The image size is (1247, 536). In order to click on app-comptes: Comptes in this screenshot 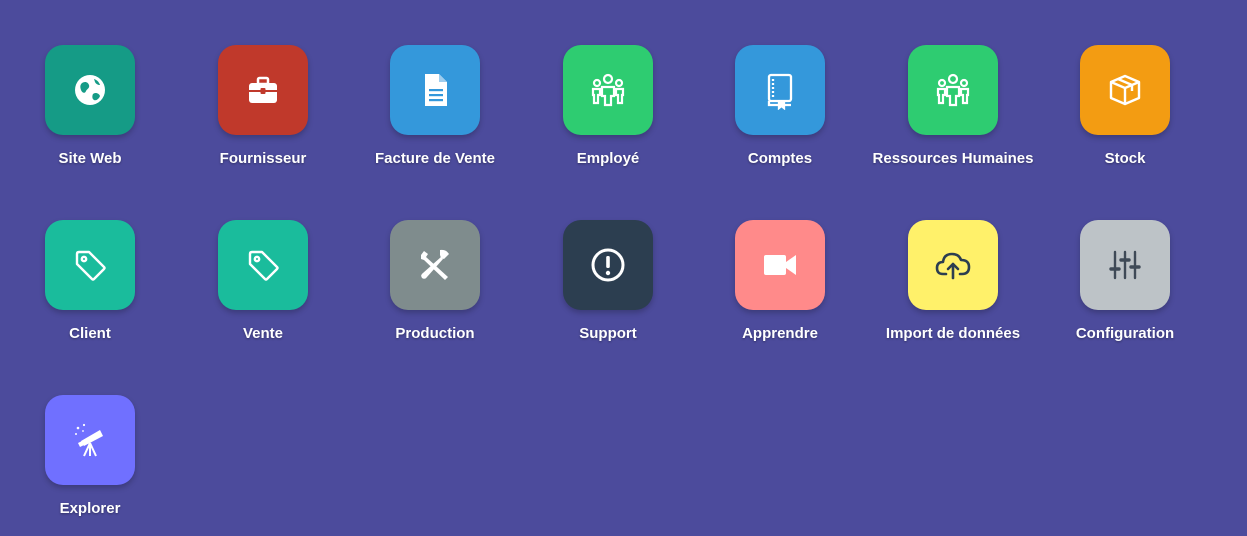, I will do `click(780, 115)`.